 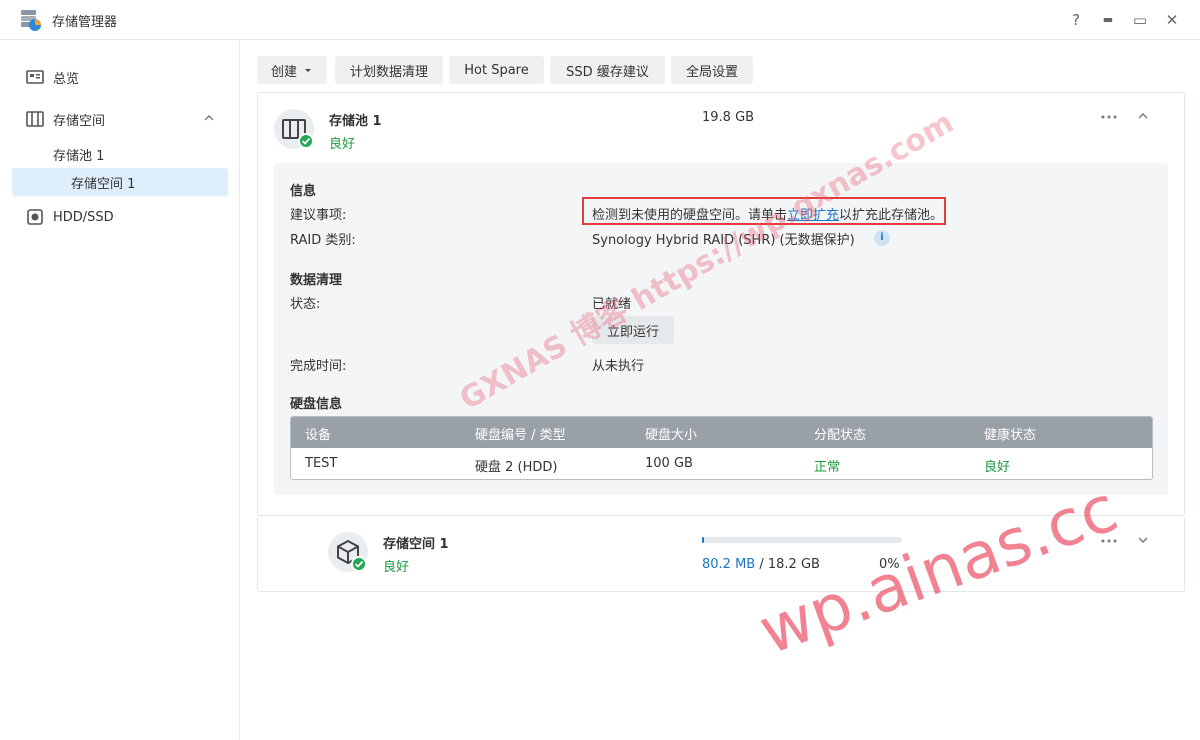 What do you see at coordinates (728, 117) in the screenshot?
I see `pool-size: 19.8 GB` at bounding box center [728, 117].